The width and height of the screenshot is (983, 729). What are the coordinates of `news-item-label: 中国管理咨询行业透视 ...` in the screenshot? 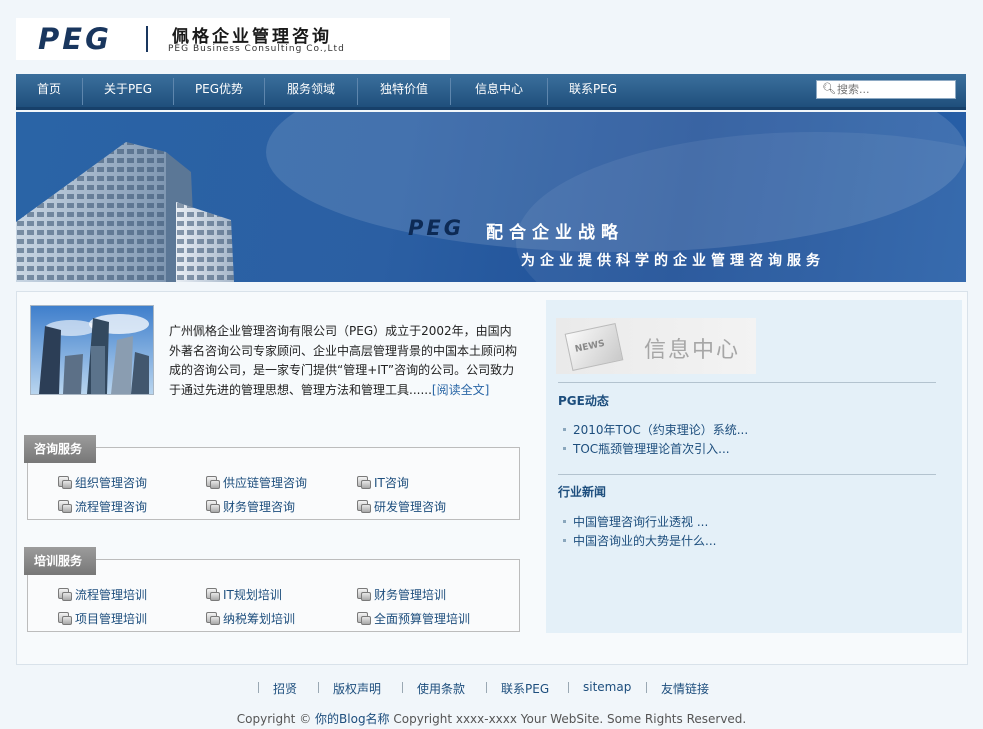 It's located at (641, 522).